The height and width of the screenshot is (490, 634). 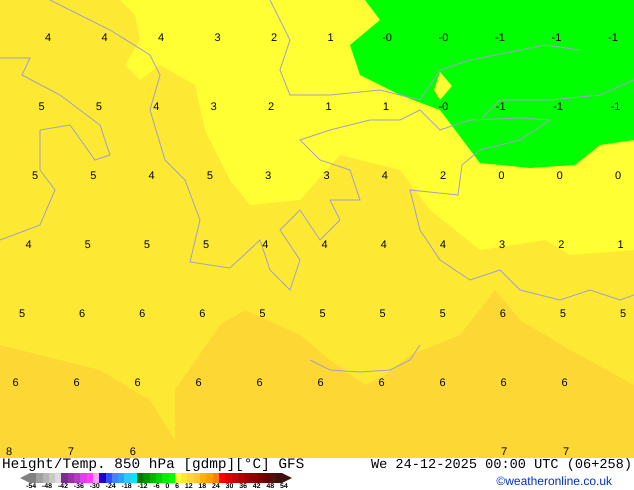 What do you see at coordinates (554, 481) in the screenshot?
I see `credit-link: ©weatheronline.co.uk` at bounding box center [554, 481].